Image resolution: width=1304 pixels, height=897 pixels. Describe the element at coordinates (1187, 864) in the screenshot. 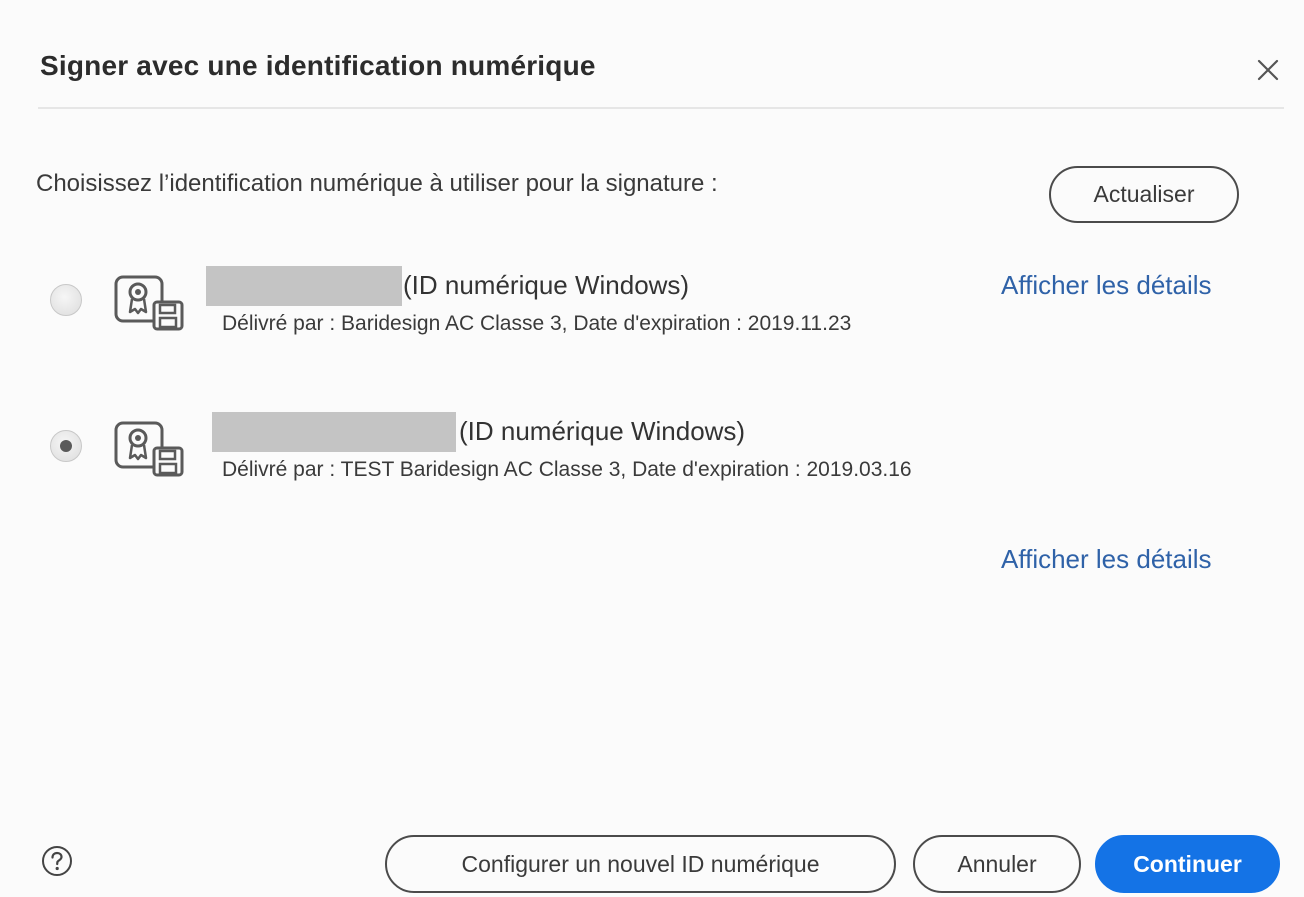

I see `continue-button: Continuer` at that location.